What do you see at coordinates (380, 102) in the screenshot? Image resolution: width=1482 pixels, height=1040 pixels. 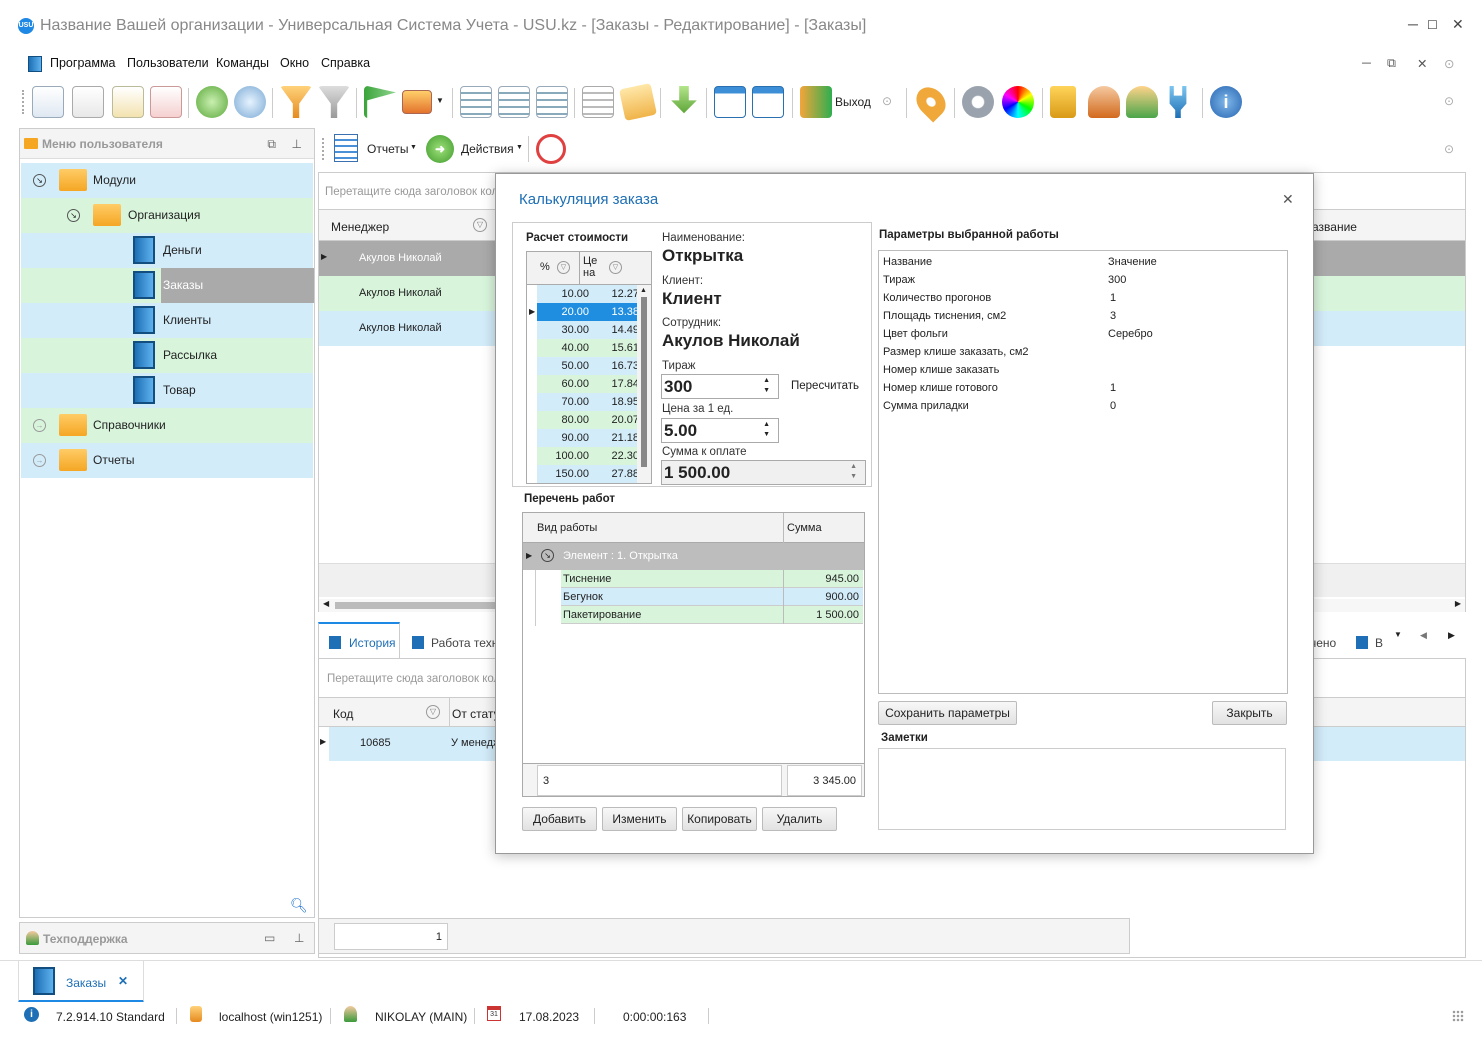 I see `flag-icon` at bounding box center [380, 102].